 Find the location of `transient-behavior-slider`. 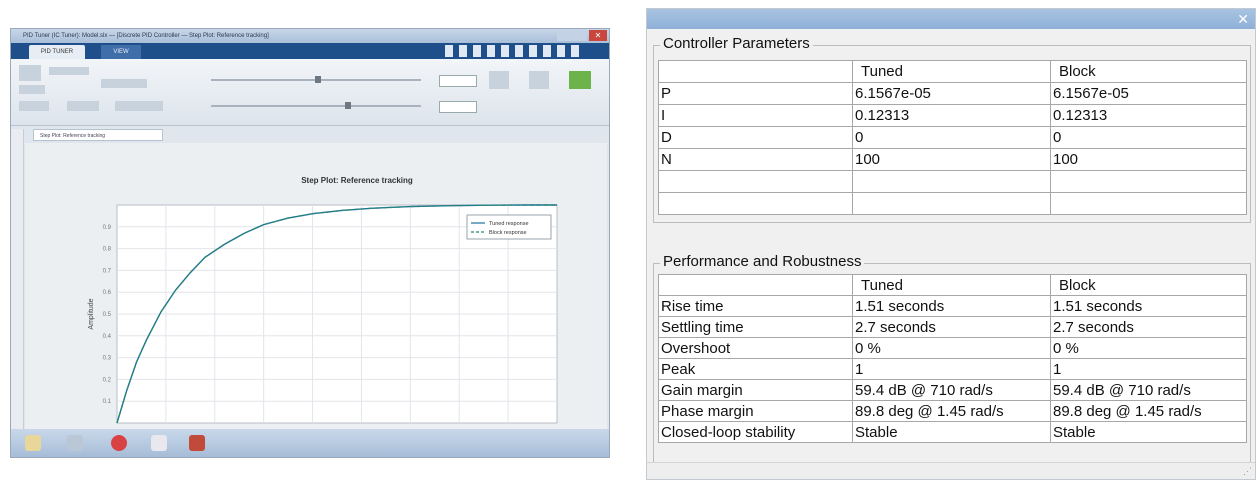

transient-behavior-slider is located at coordinates (316, 106).